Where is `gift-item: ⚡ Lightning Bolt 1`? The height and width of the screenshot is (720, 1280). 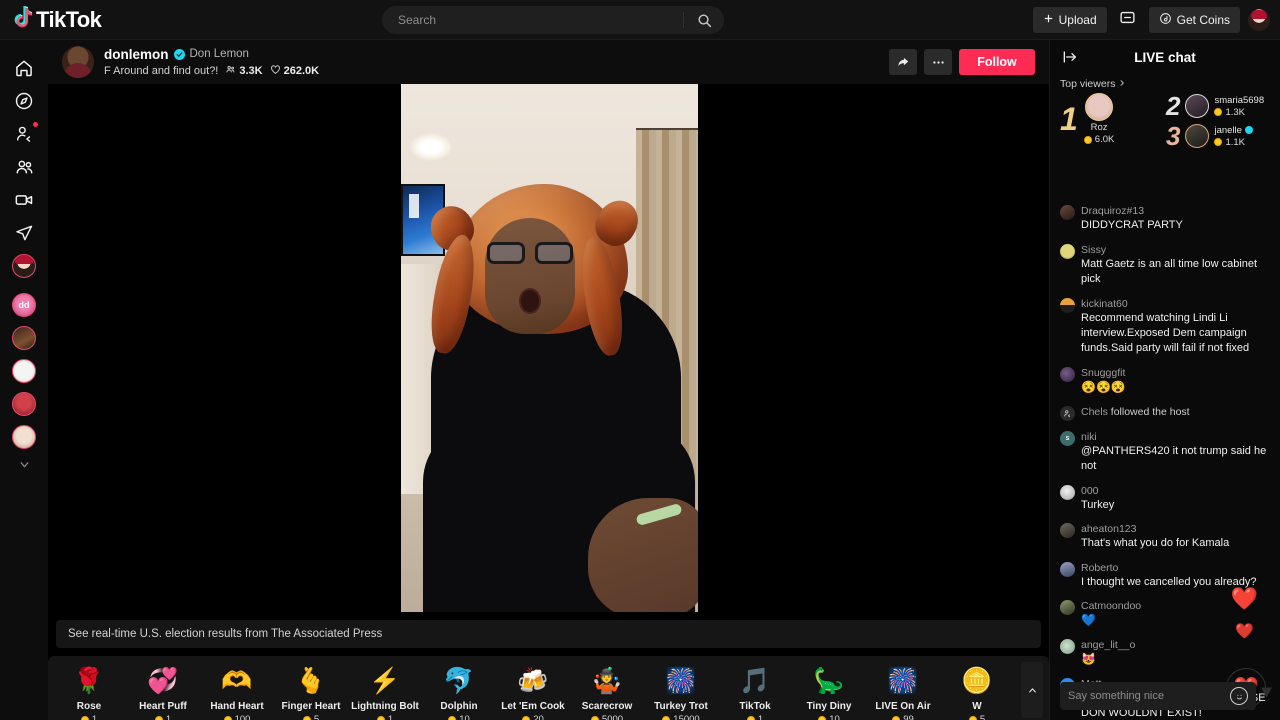
gift-item: ⚡ Lightning Bolt 1 is located at coordinates (385, 691).